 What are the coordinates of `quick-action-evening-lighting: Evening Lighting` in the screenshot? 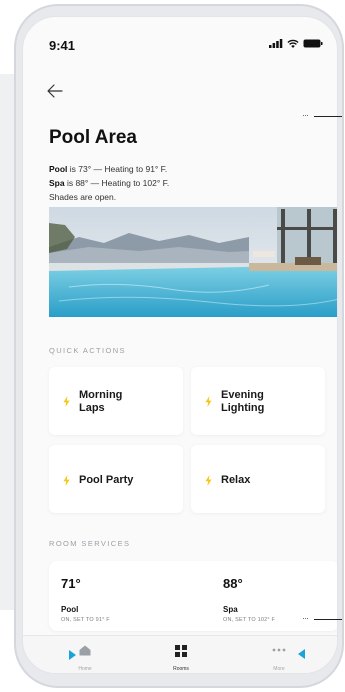 It's located at (258, 401).